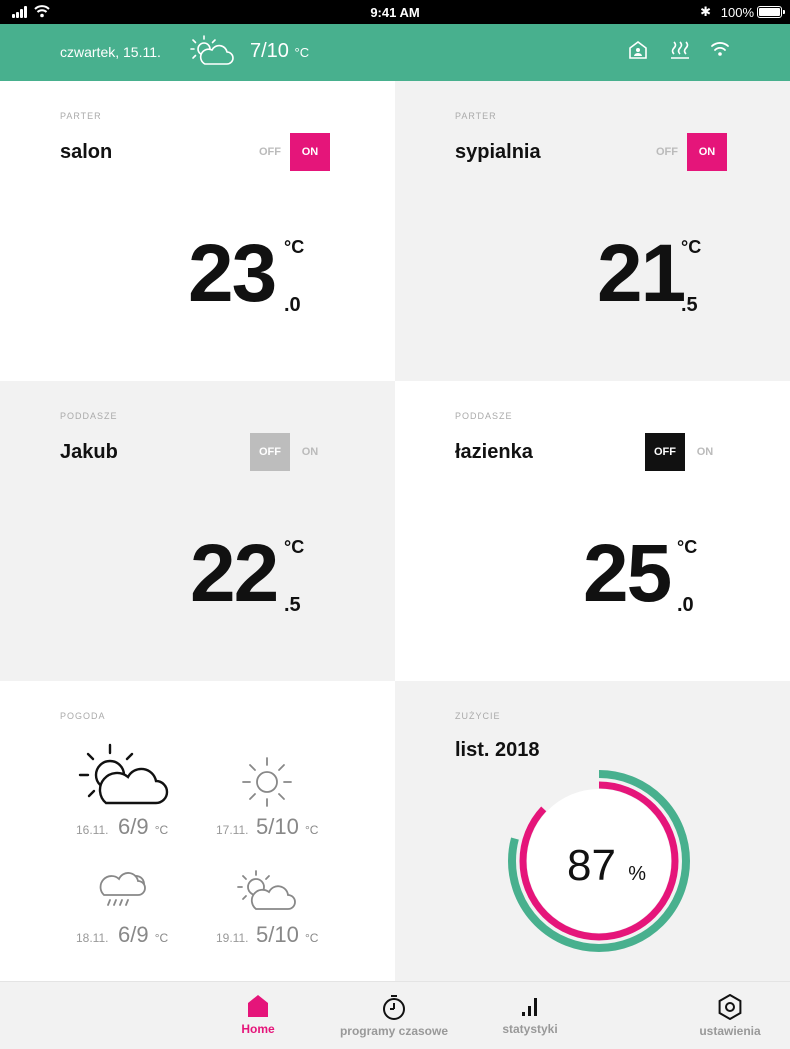 Image resolution: width=790 pixels, height=1049 pixels. I want to click on temperature-reading: 22 °C .5, so click(247, 573).